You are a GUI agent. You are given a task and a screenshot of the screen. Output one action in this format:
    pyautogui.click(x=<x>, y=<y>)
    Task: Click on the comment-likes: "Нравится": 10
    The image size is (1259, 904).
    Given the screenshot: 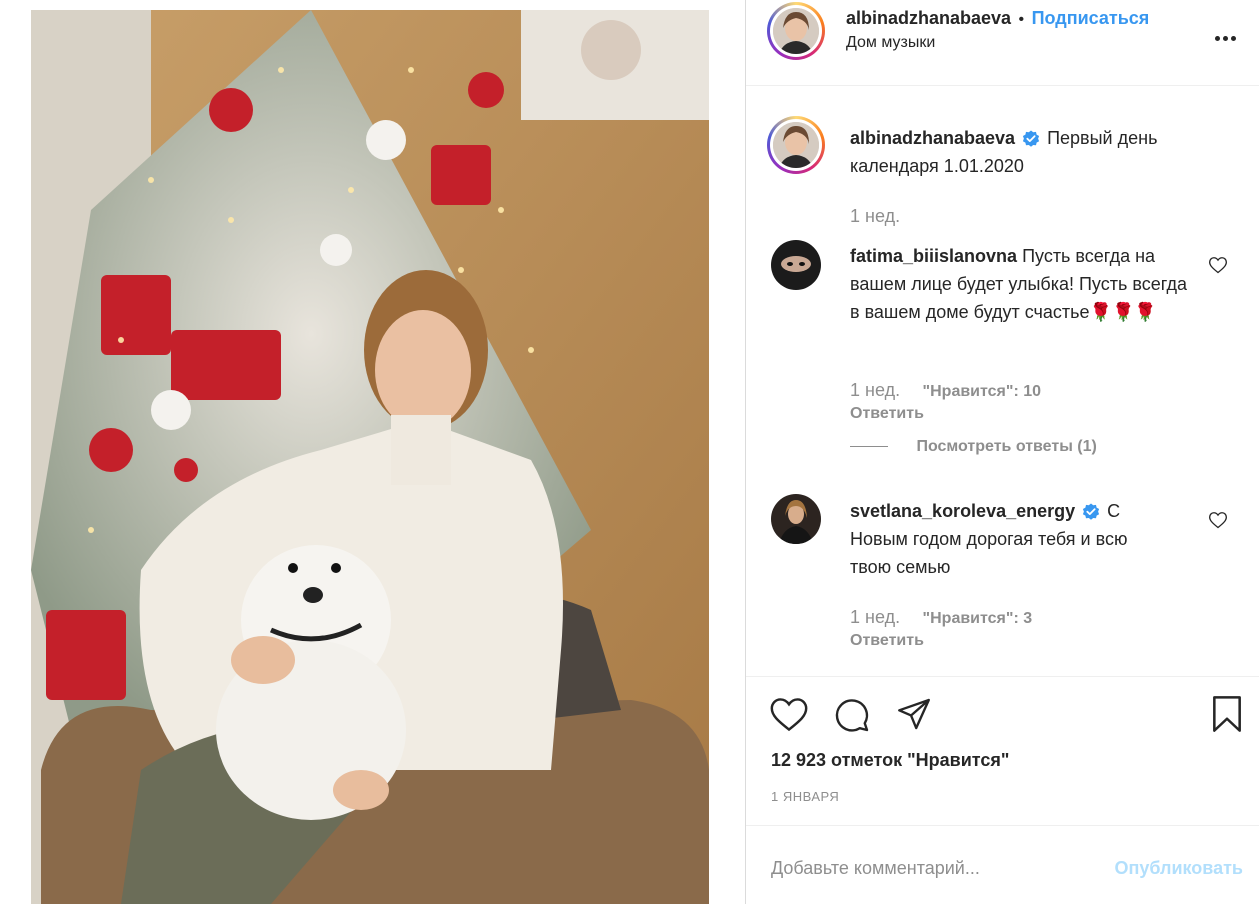 What is the action you would take?
    pyautogui.click(x=982, y=391)
    